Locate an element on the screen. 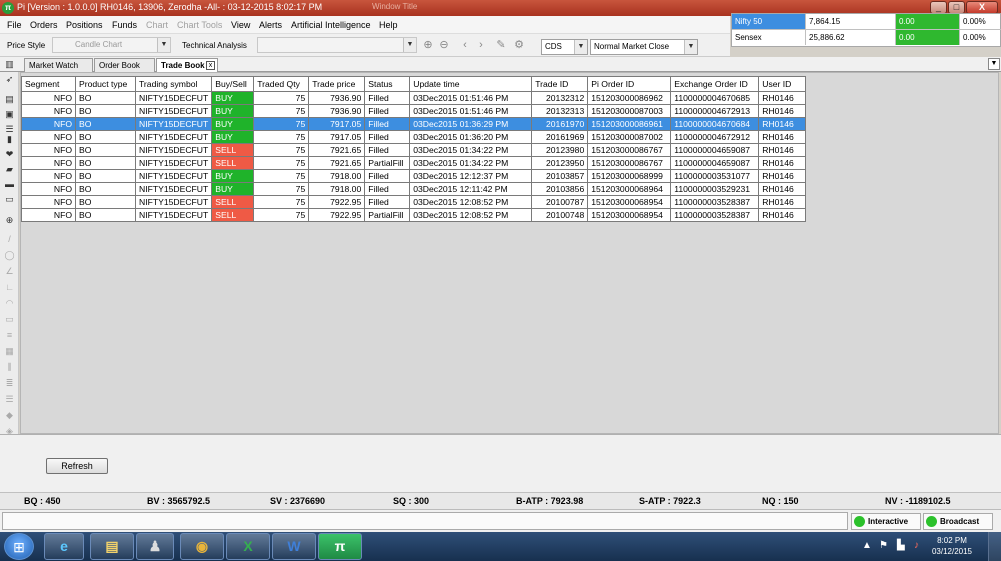  menu-orders: Orders is located at coordinates (44, 25).